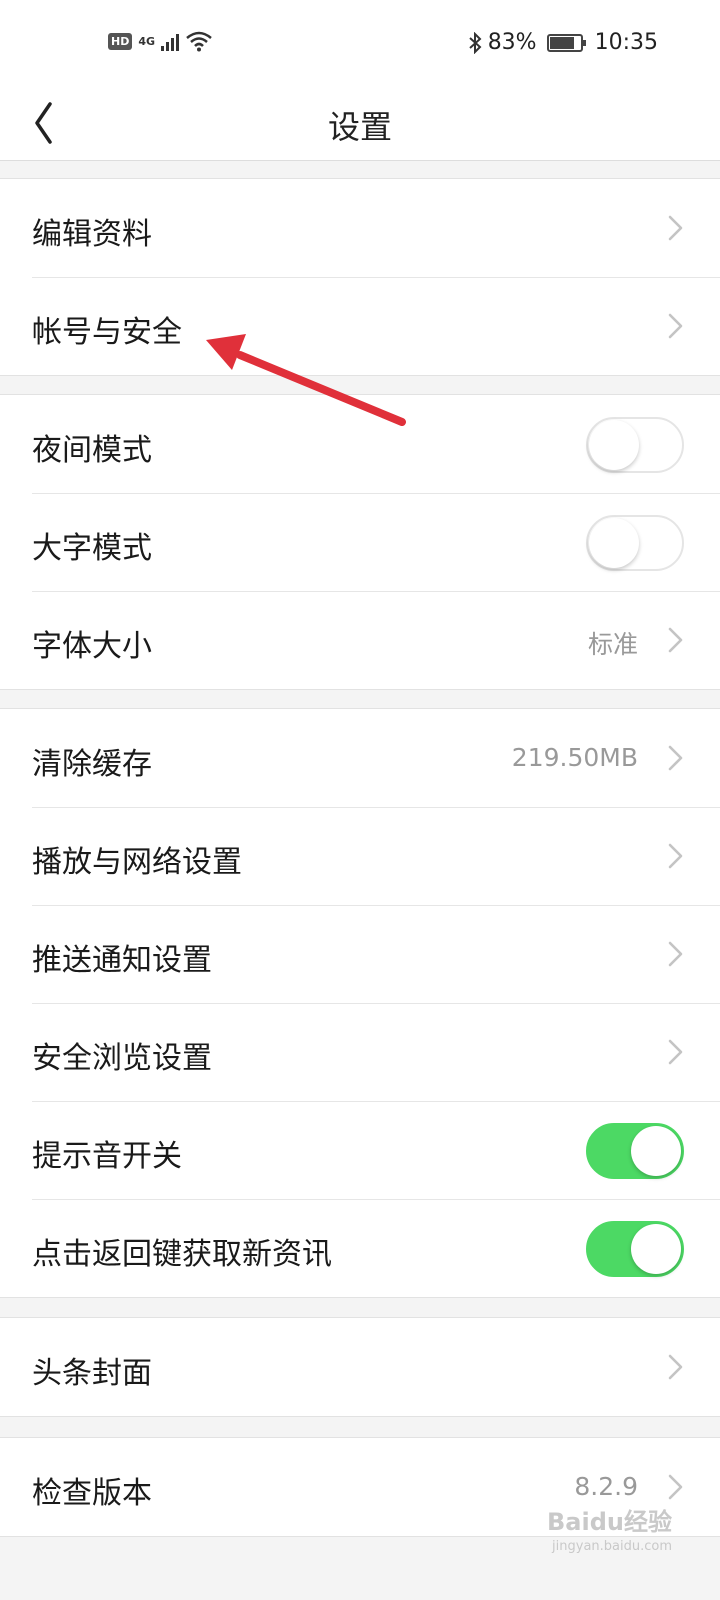  What do you see at coordinates (512, 42) in the screenshot?
I see `battery-percent: 83%` at bounding box center [512, 42].